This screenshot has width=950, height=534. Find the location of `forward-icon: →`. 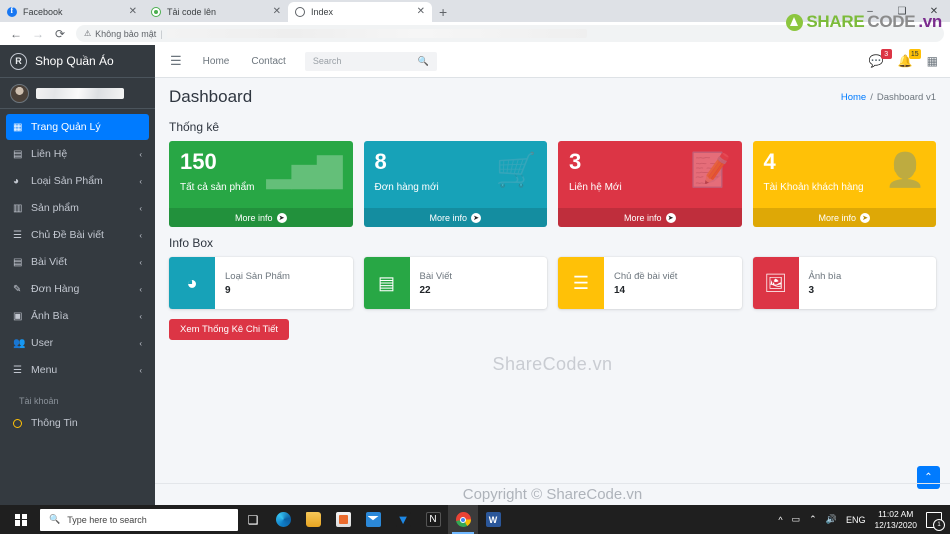

forward-icon: → is located at coordinates (38, 34).